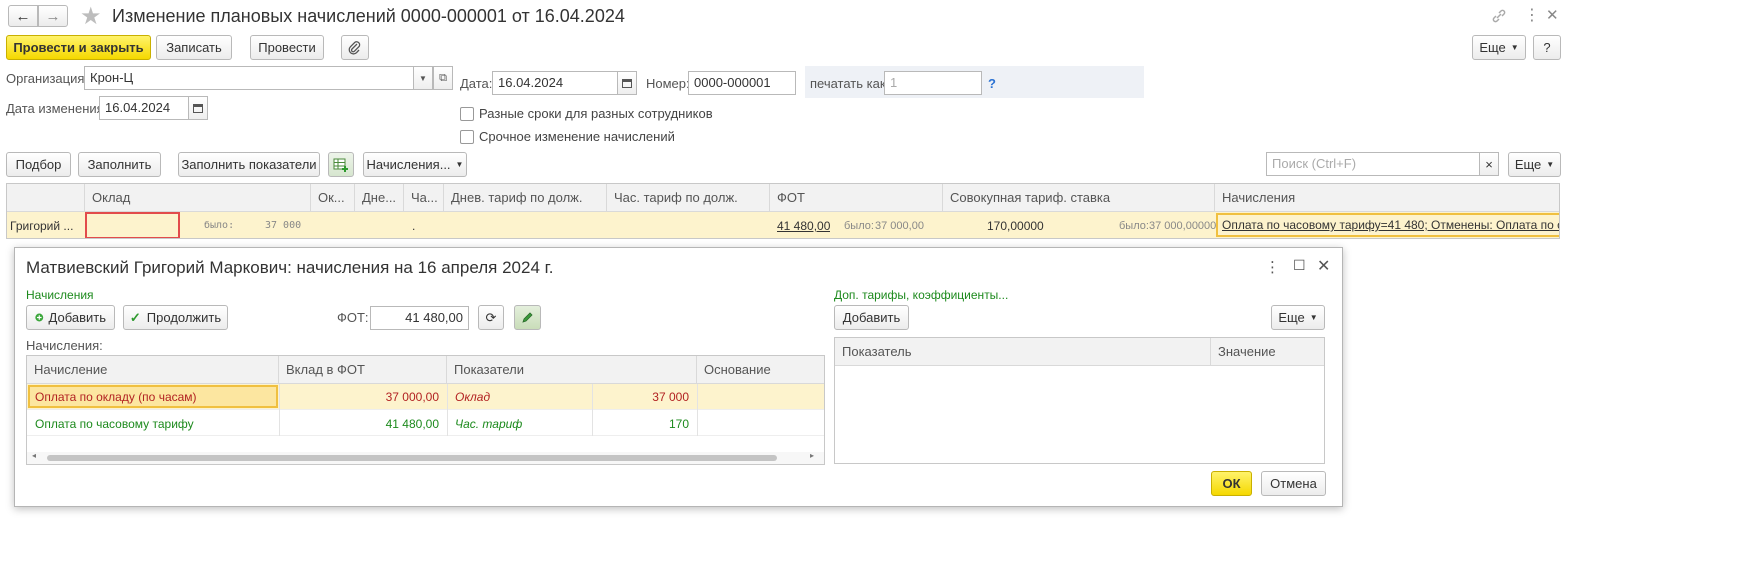 The height and width of the screenshot is (579, 1760). What do you see at coordinates (194, 47) in the screenshot?
I see `save-button: Записать` at bounding box center [194, 47].